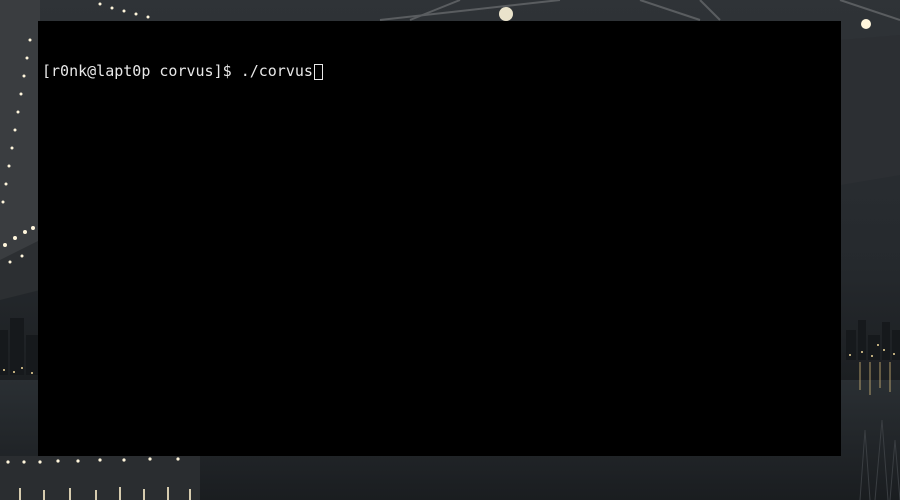  I want to click on shell-prompt: [r0nk@lapt0p corvus]$, so click(141, 71).